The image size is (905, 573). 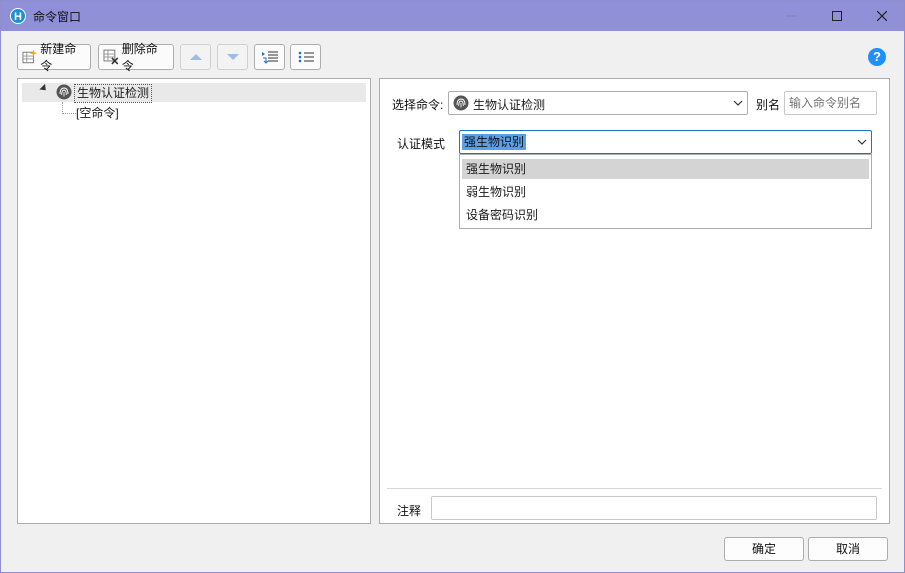 What do you see at coordinates (665, 215) in the screenshot?
I see `dropdown-option: 设备密码识别` at bounding box center [665, 215].